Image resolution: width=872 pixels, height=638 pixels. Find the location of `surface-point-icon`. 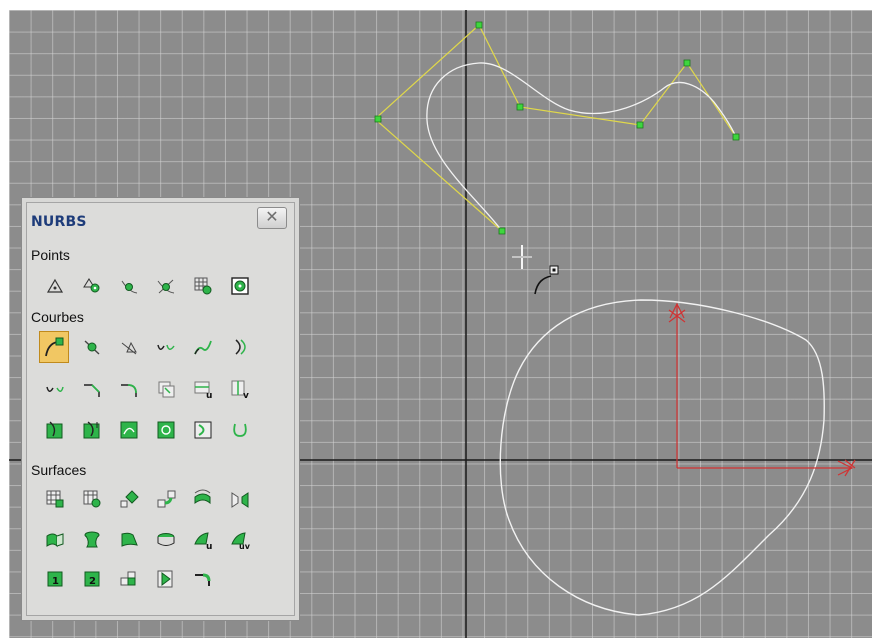

surface-point-icon is located at coordinates (203, 286).